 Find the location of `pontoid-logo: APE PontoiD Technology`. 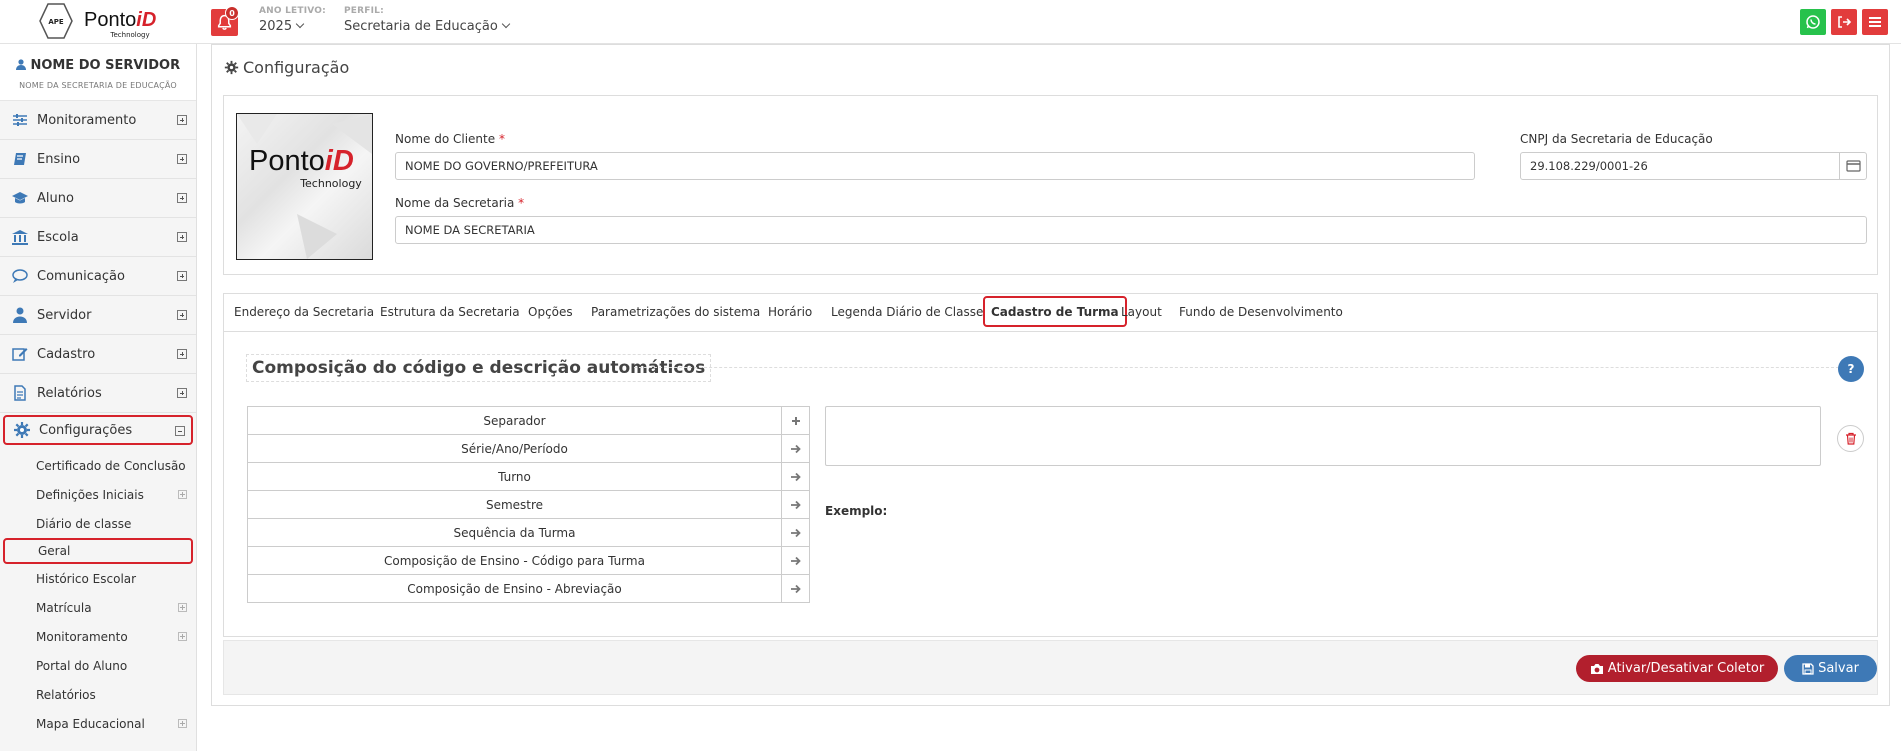

pontoid-logo: APE PontoiD Technology is located at coordinates (98, 21).